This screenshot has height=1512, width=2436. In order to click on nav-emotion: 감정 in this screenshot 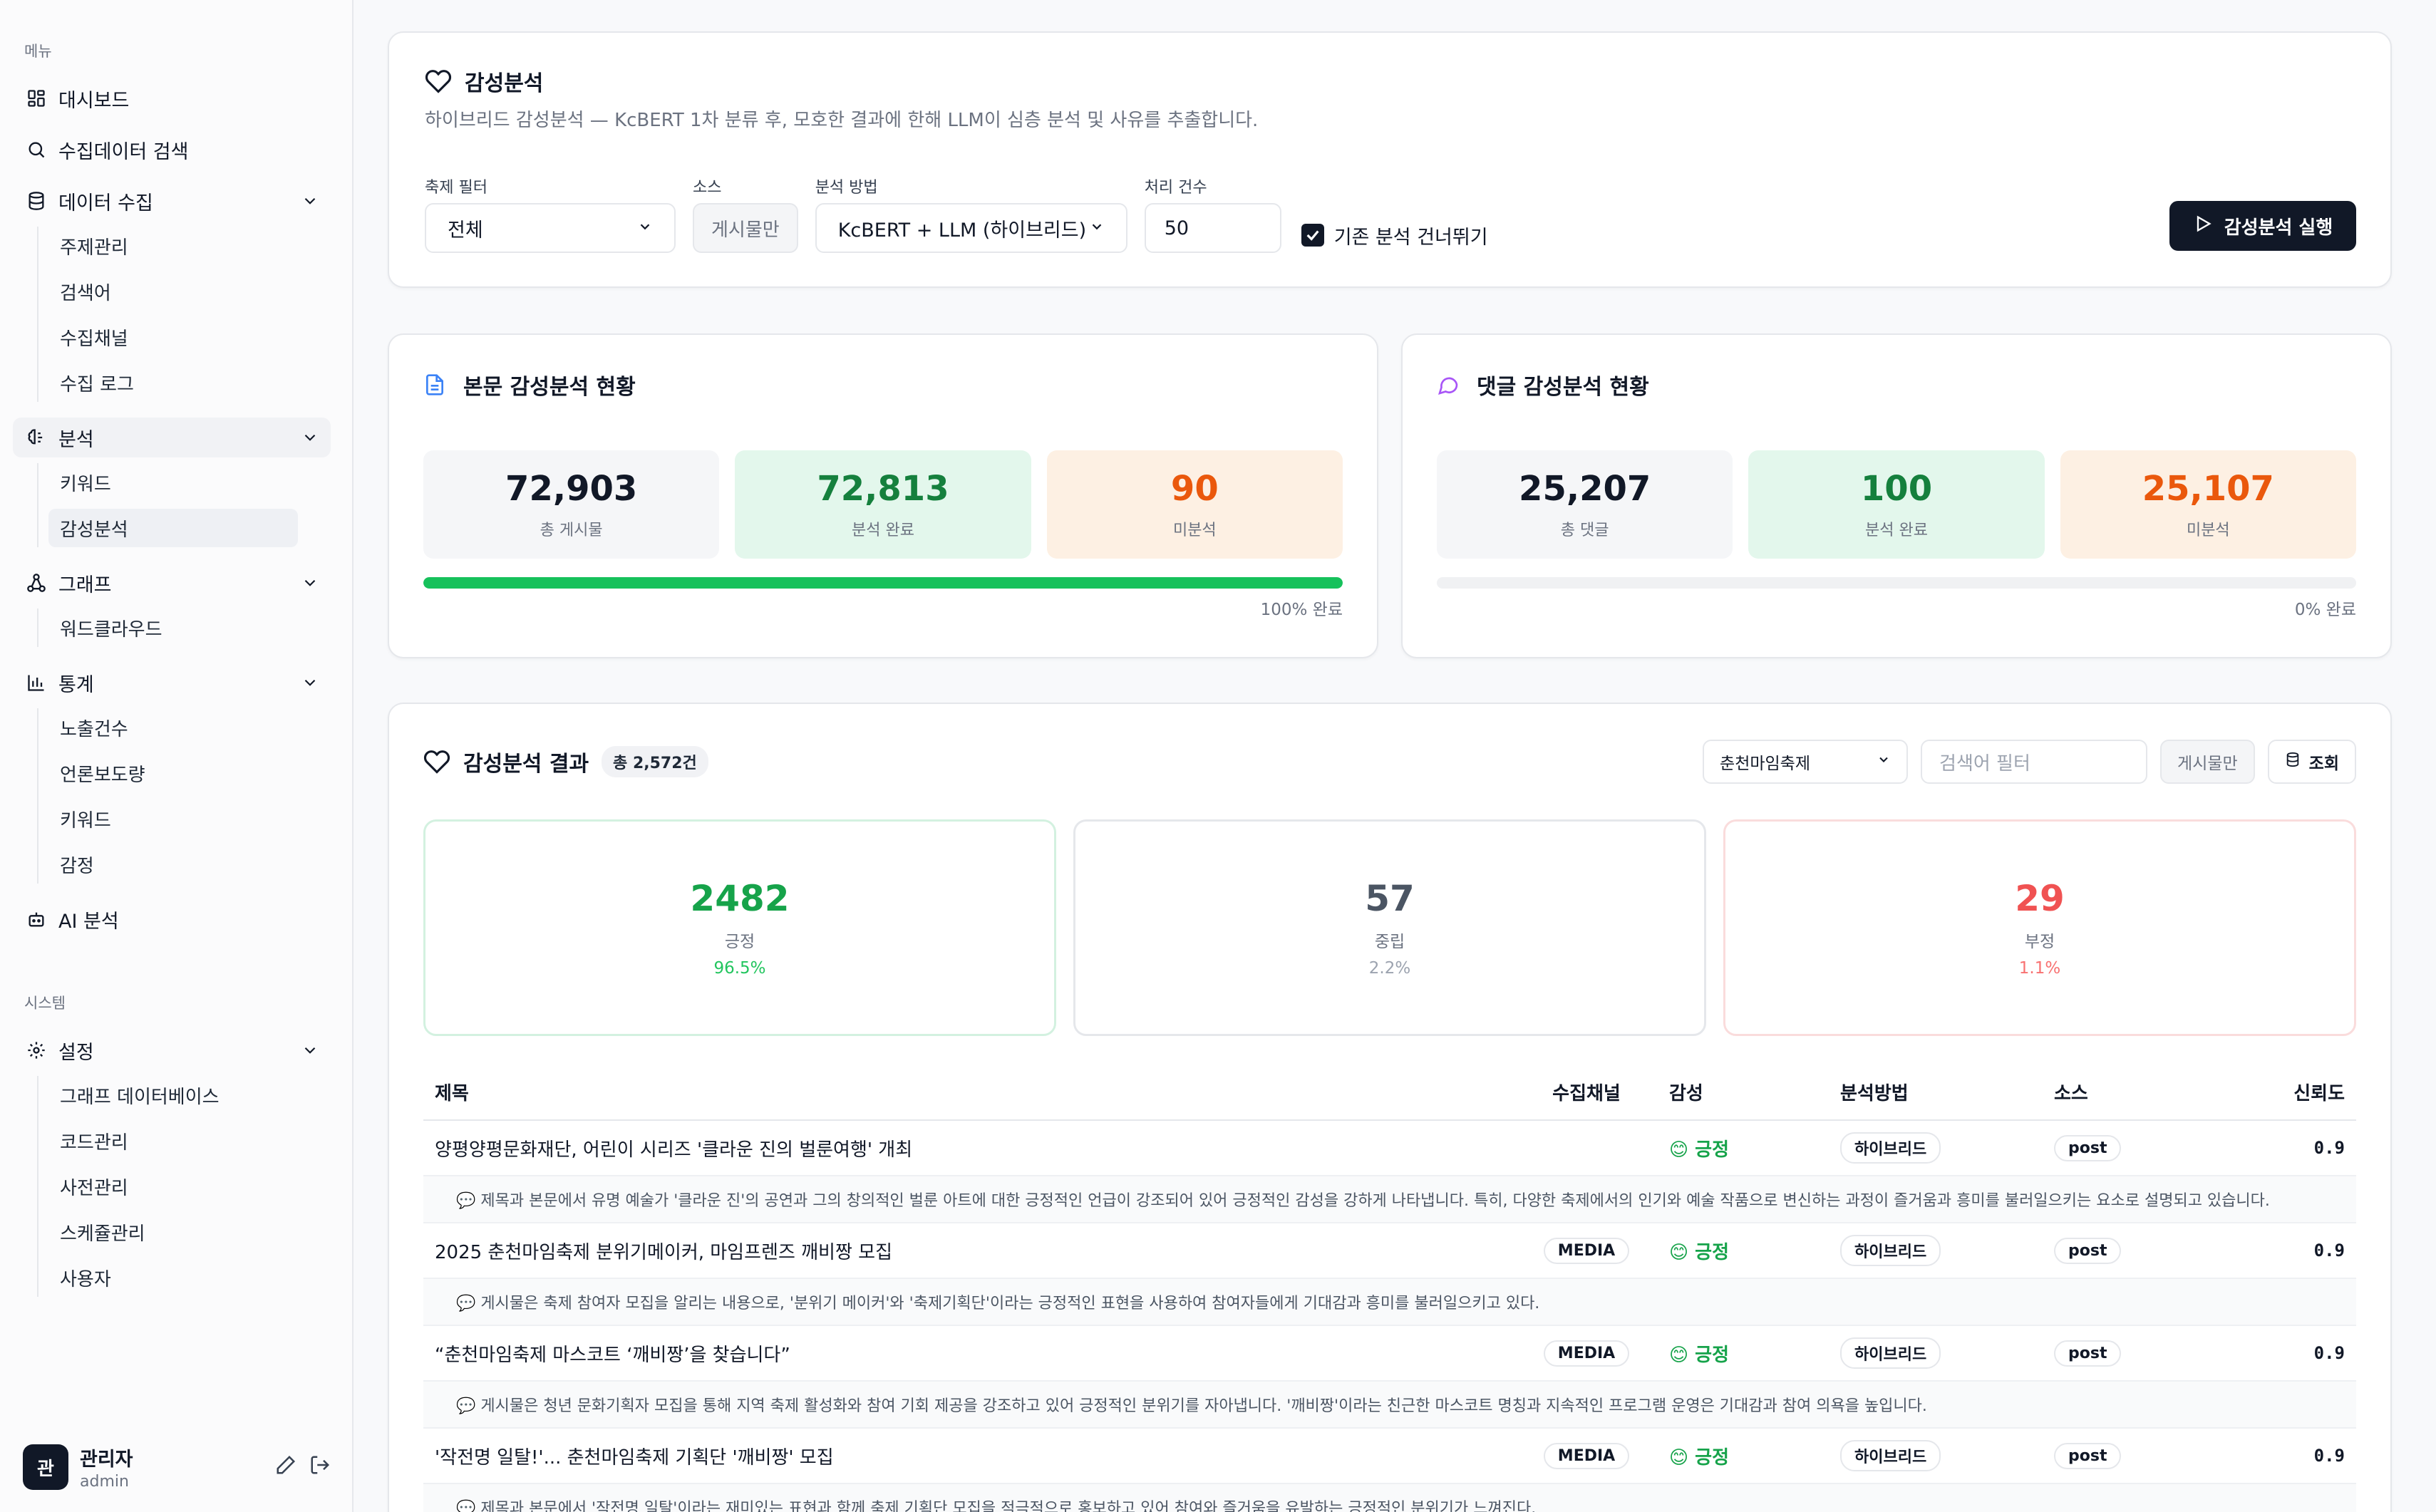, I will do `click(173, 865)`.